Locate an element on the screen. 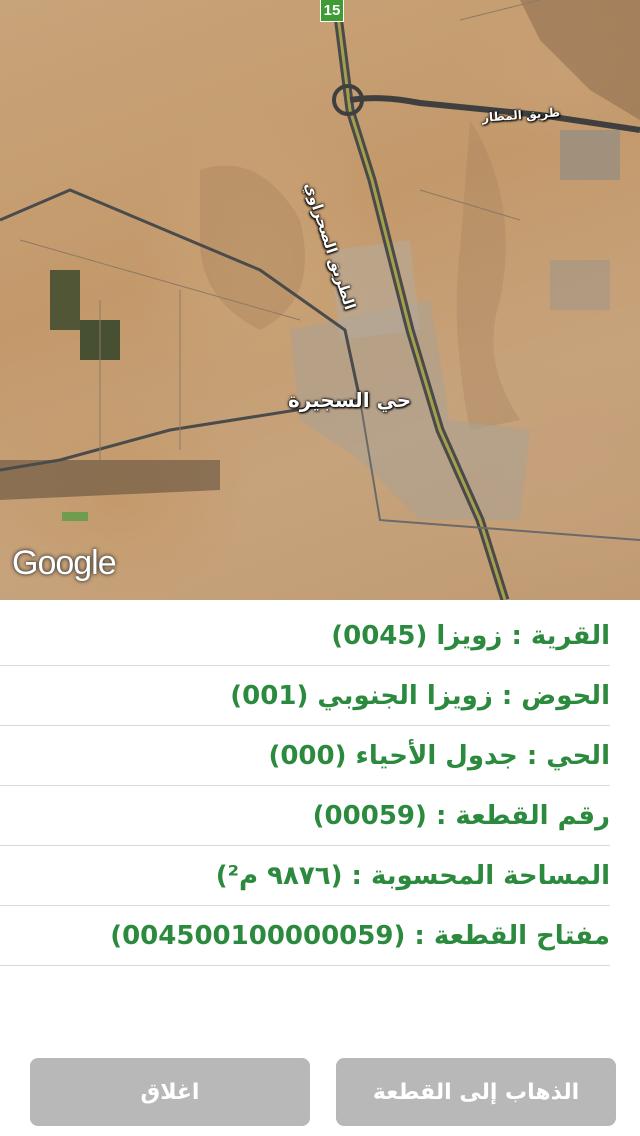 The width and height of the screenshot is (640, 1136). info-row-parcel-number: رقم القطعة : (00059) is located at coordinates (305, 816).